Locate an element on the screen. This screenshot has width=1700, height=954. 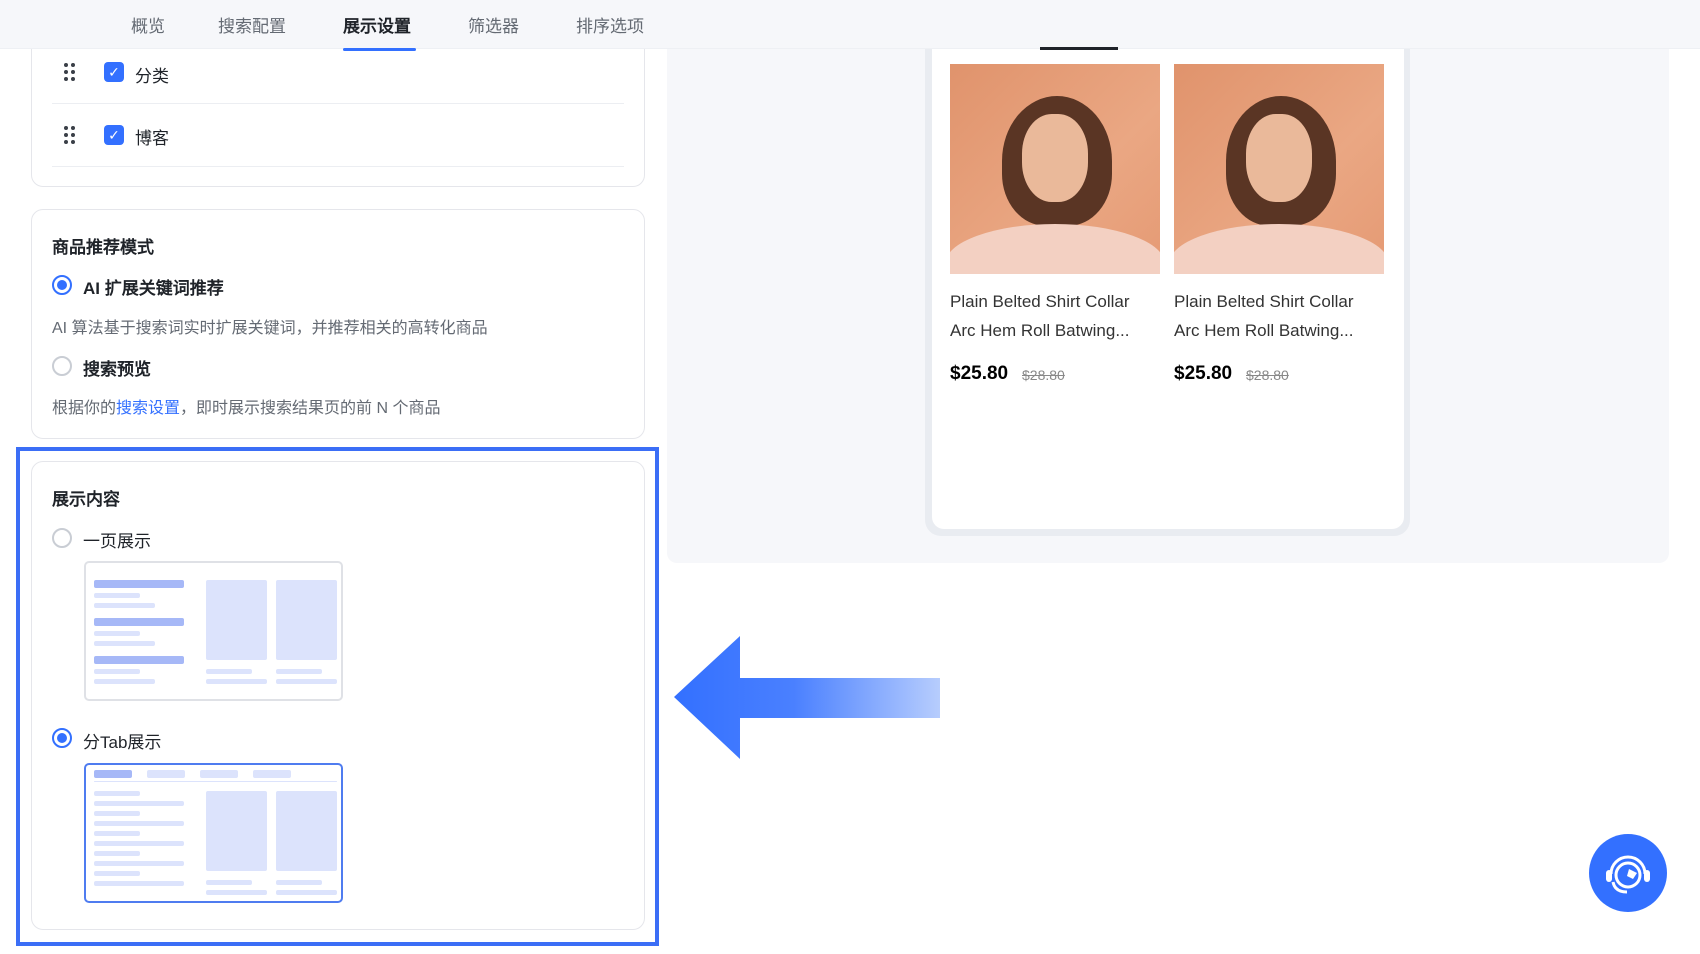
headset-icon is located at coordinates (1628, 874).